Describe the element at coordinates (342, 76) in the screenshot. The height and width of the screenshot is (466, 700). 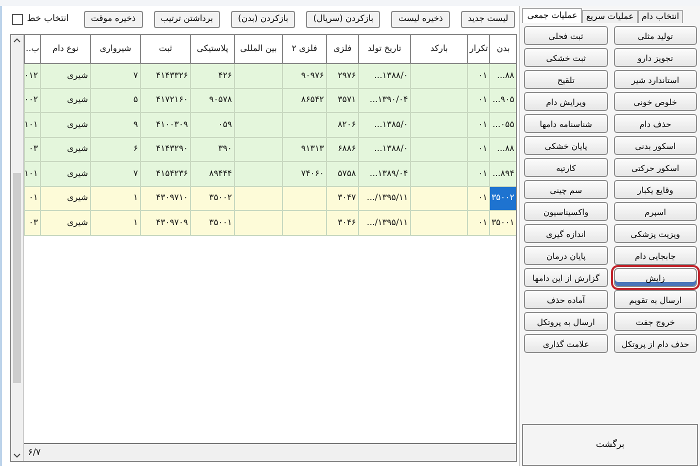
I see `table-cell: ۲۹۷۶` at that location.